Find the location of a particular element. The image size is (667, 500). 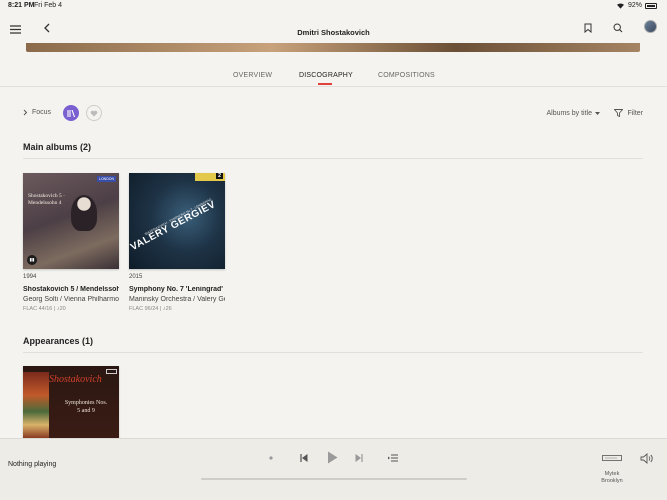

artist-hero-image is located at coordinates (333, 47).